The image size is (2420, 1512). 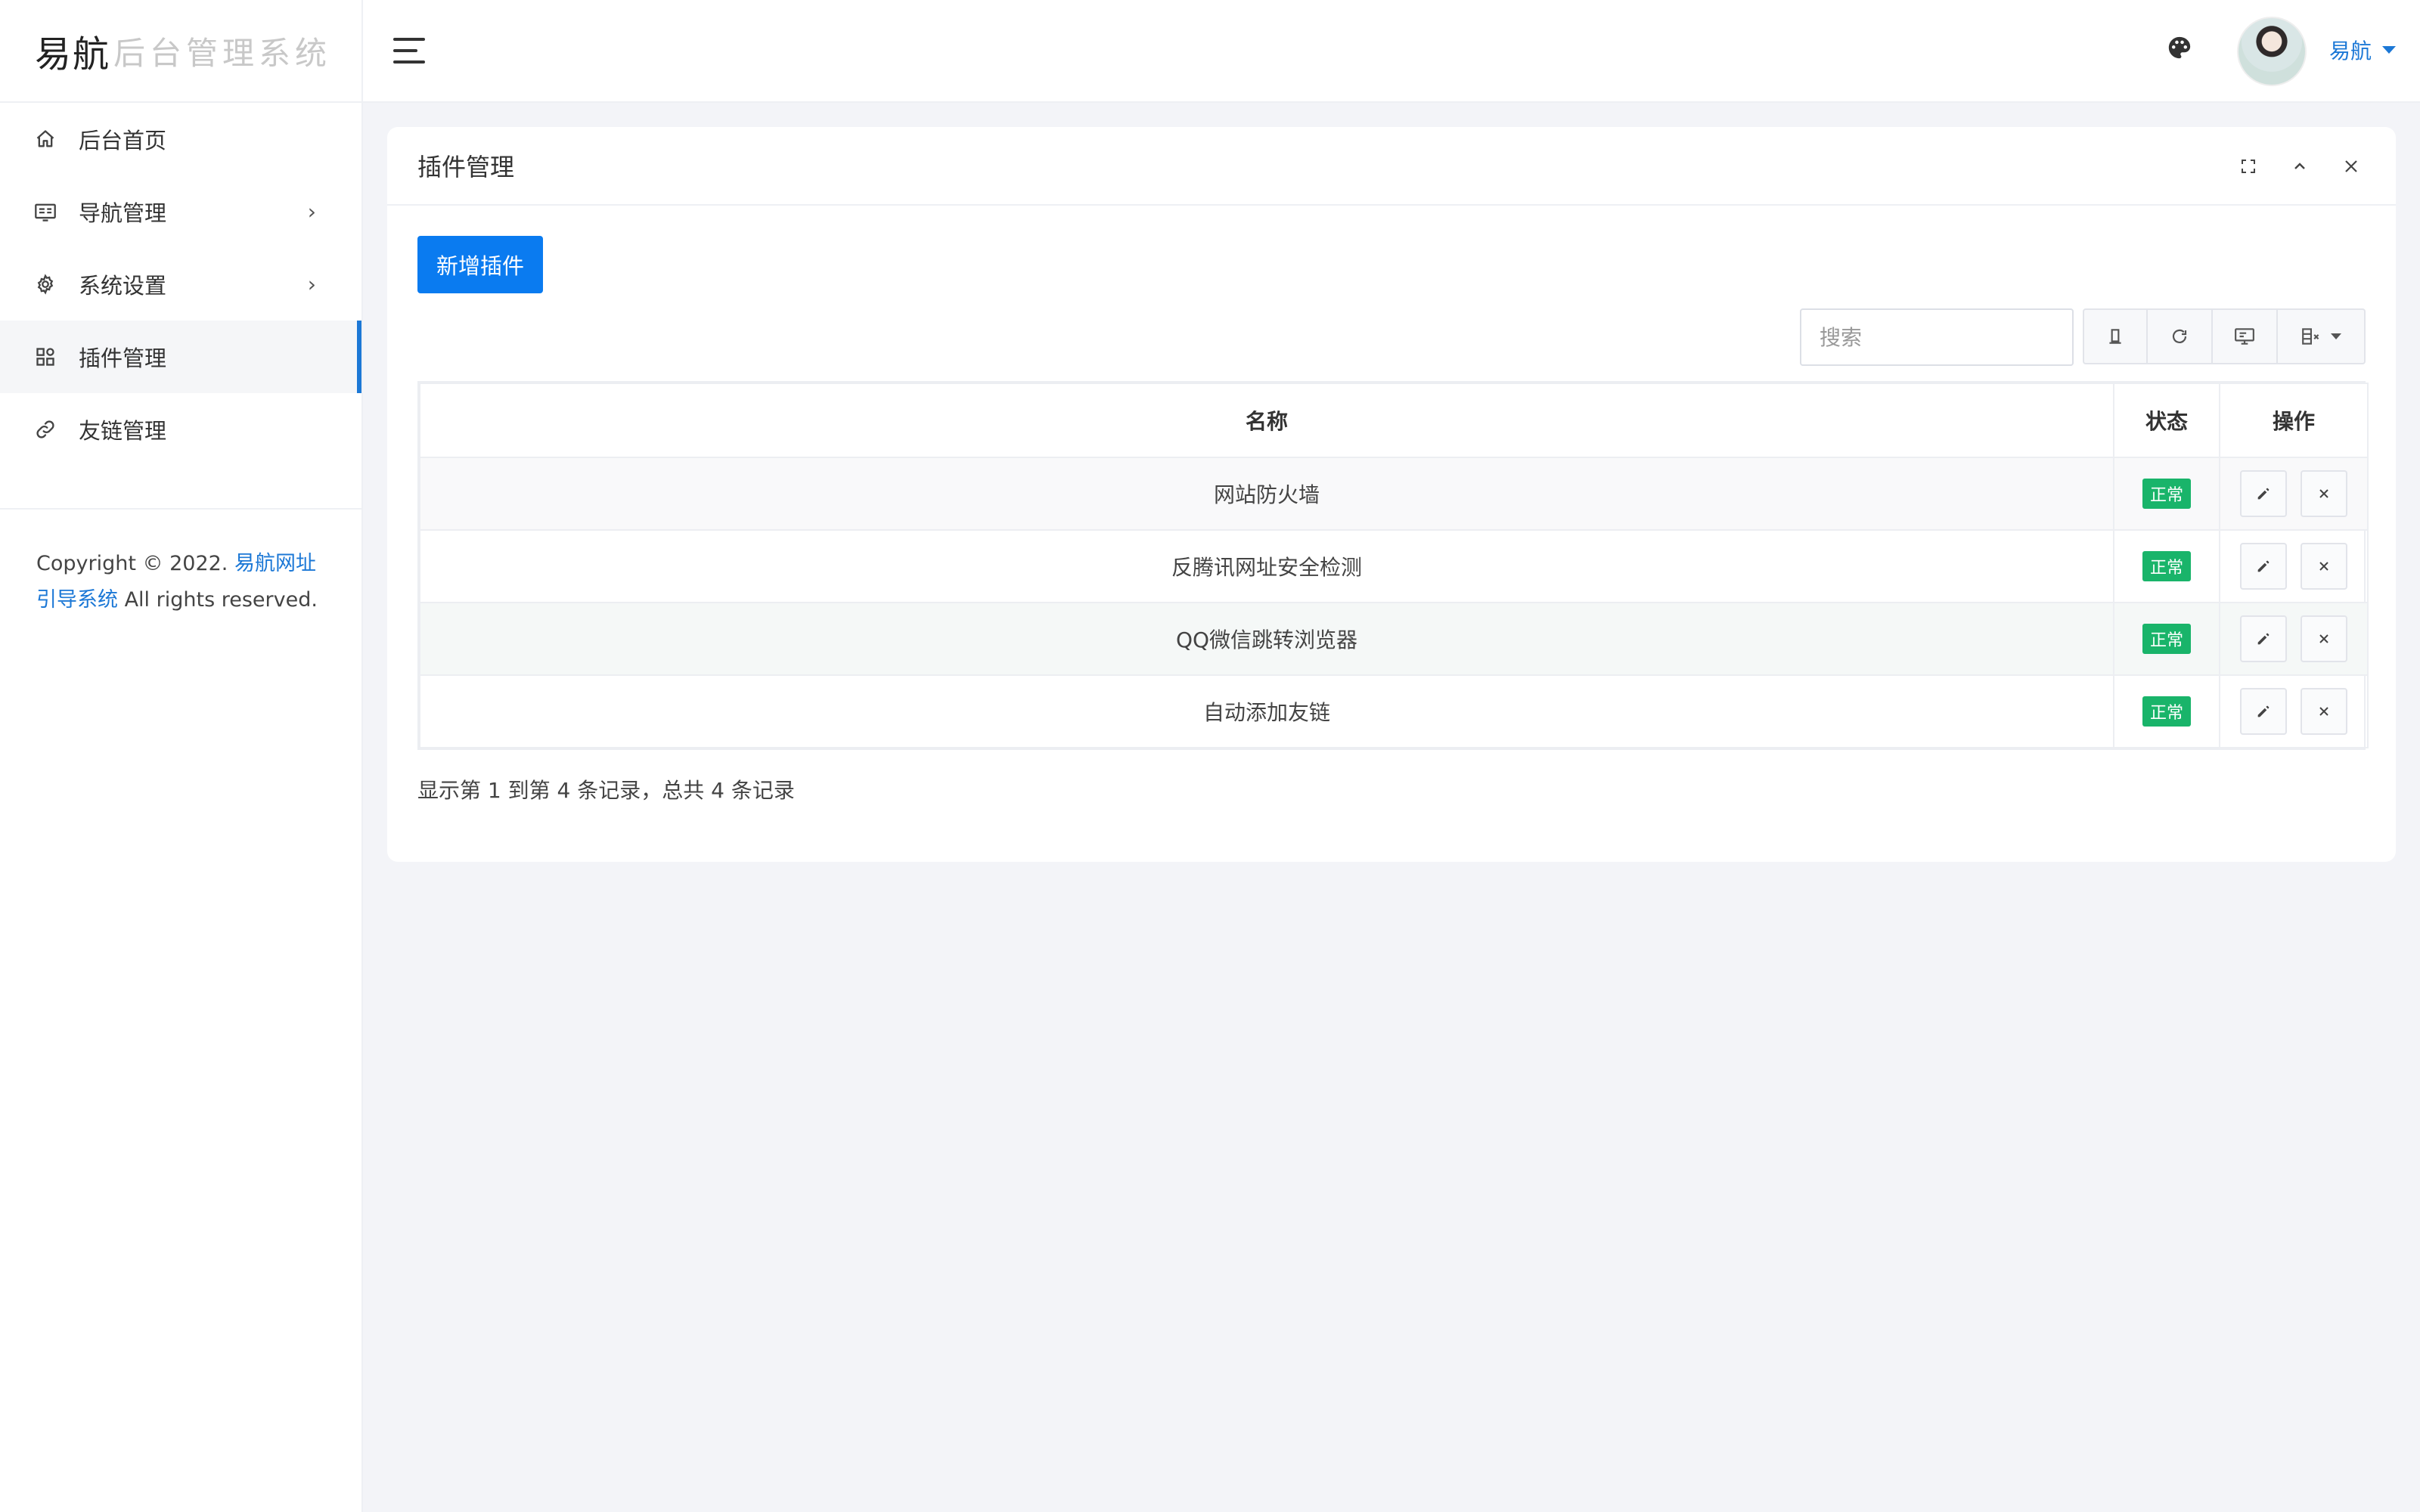 I want to click on sidebar-menu: 后台首页 导航管理 › 系统设置 › 插件管理 友链管理, so click(x=180, y=284).